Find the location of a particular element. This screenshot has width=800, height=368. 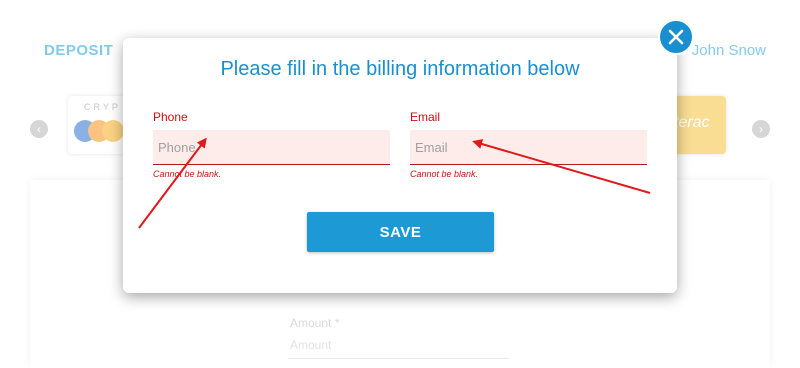

phone-field: Phone Cannot be blank. is located at coordinates (271, 144).